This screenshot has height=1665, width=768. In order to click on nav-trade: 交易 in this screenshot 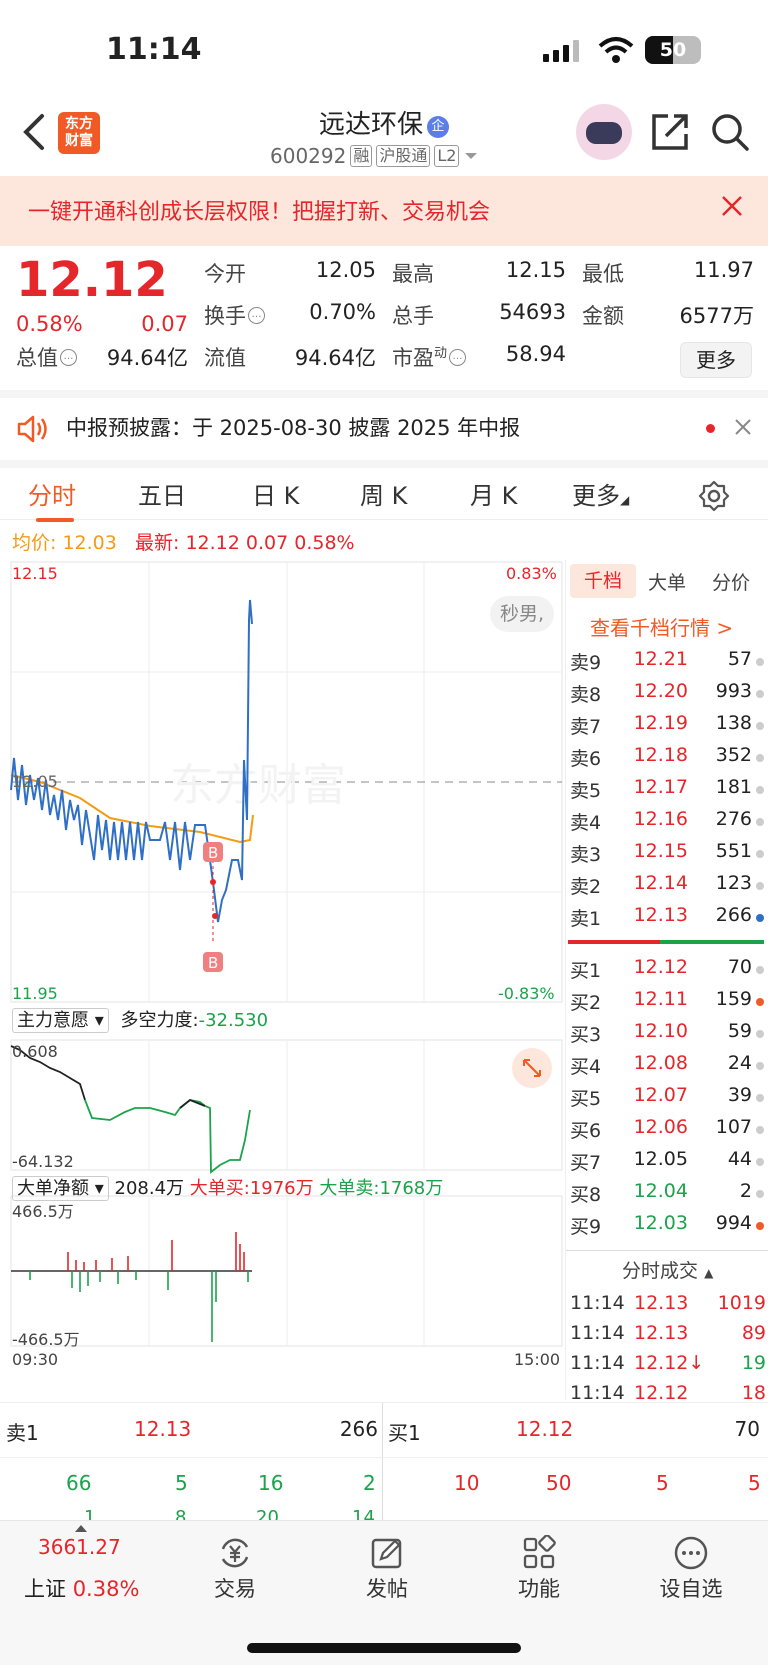, I will do `click(235, 1571)`.